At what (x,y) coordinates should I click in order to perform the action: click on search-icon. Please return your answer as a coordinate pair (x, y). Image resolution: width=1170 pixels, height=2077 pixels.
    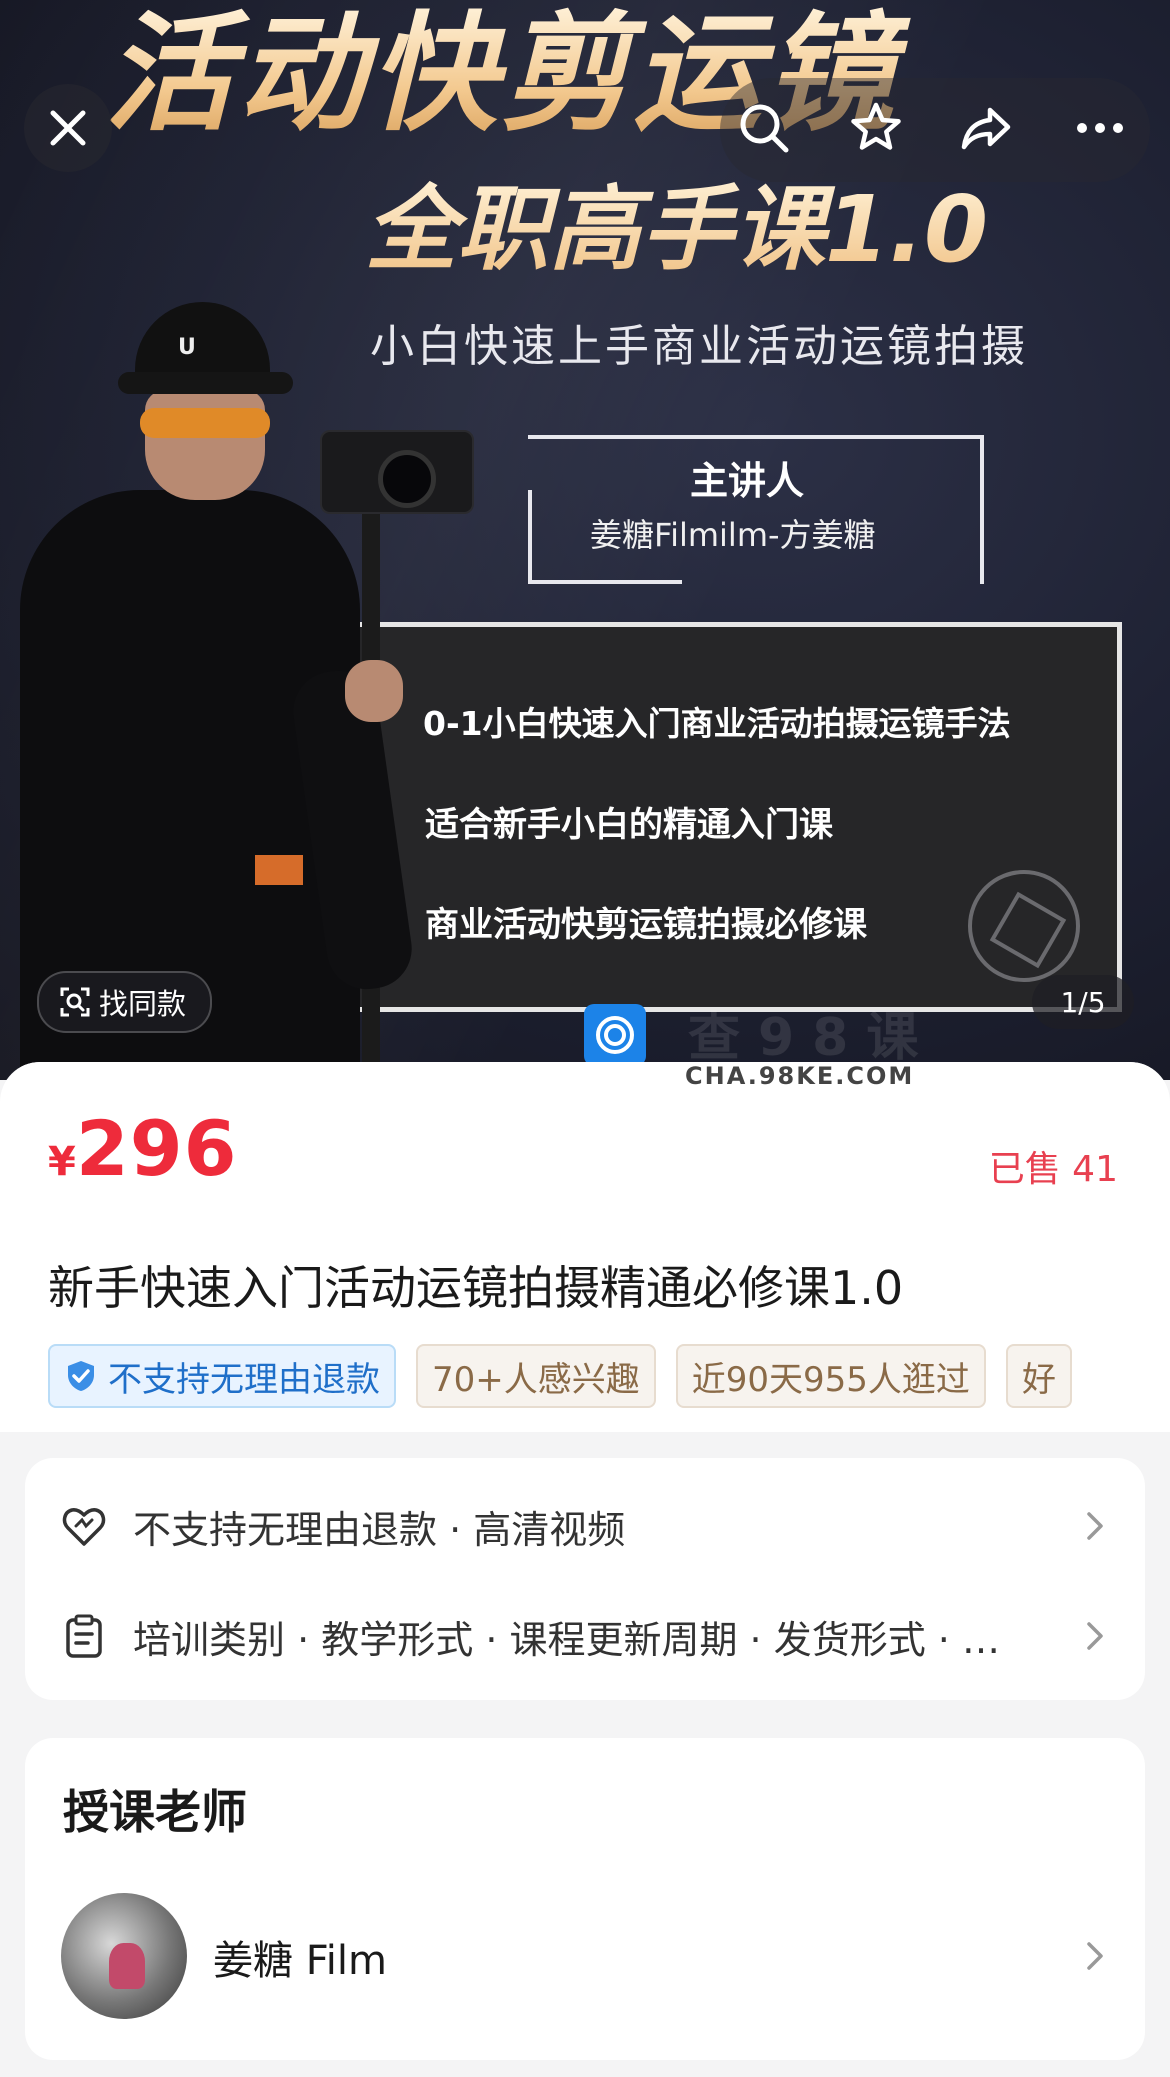
    Looking at the image, I should click on (764, 128).